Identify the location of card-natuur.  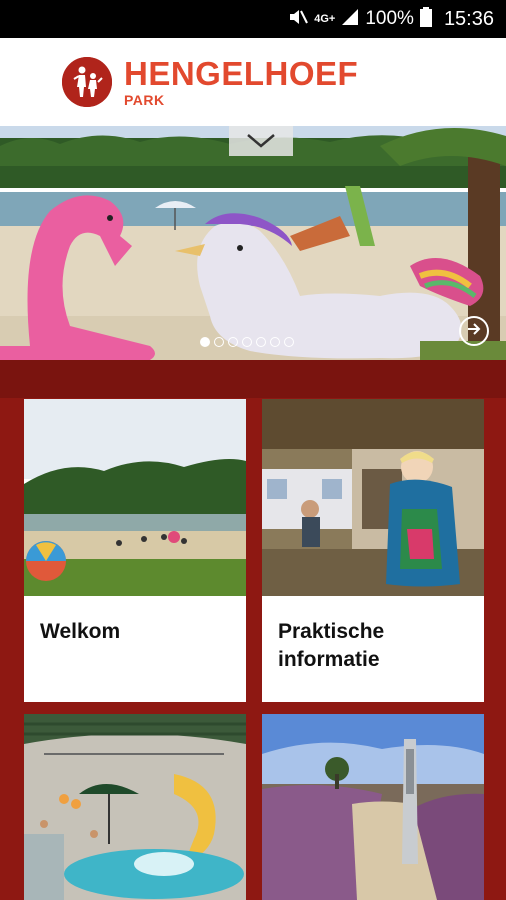
(373, 807).